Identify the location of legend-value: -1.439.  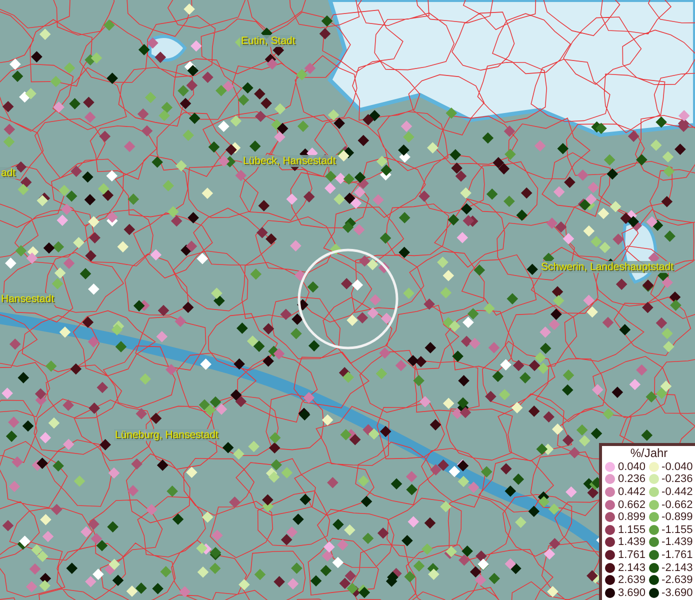
(677, 542).